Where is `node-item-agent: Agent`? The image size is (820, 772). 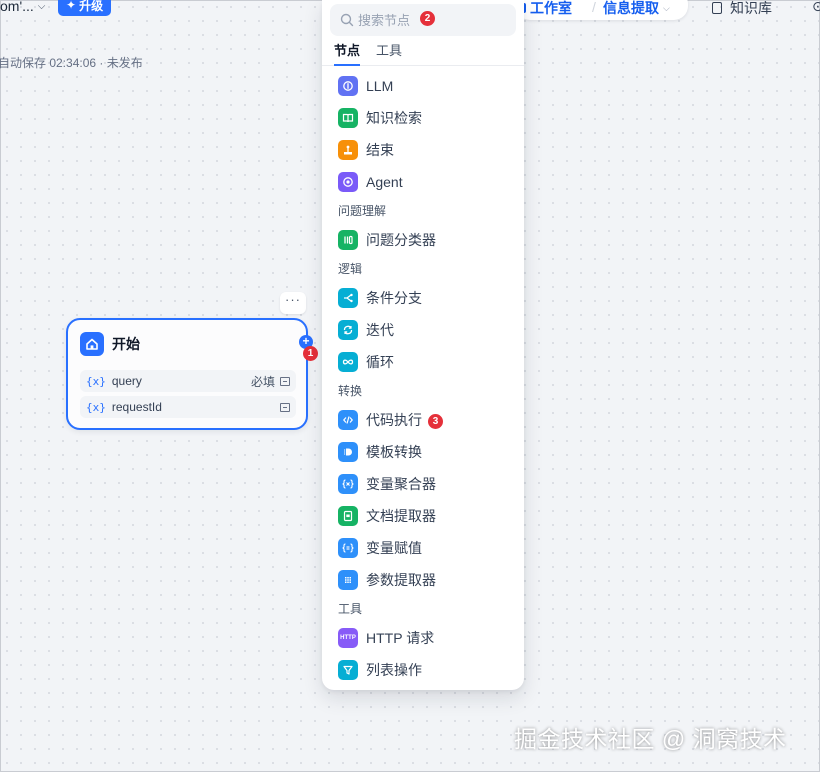 node-item-agent: Agent is located at coordinates (370, 182).